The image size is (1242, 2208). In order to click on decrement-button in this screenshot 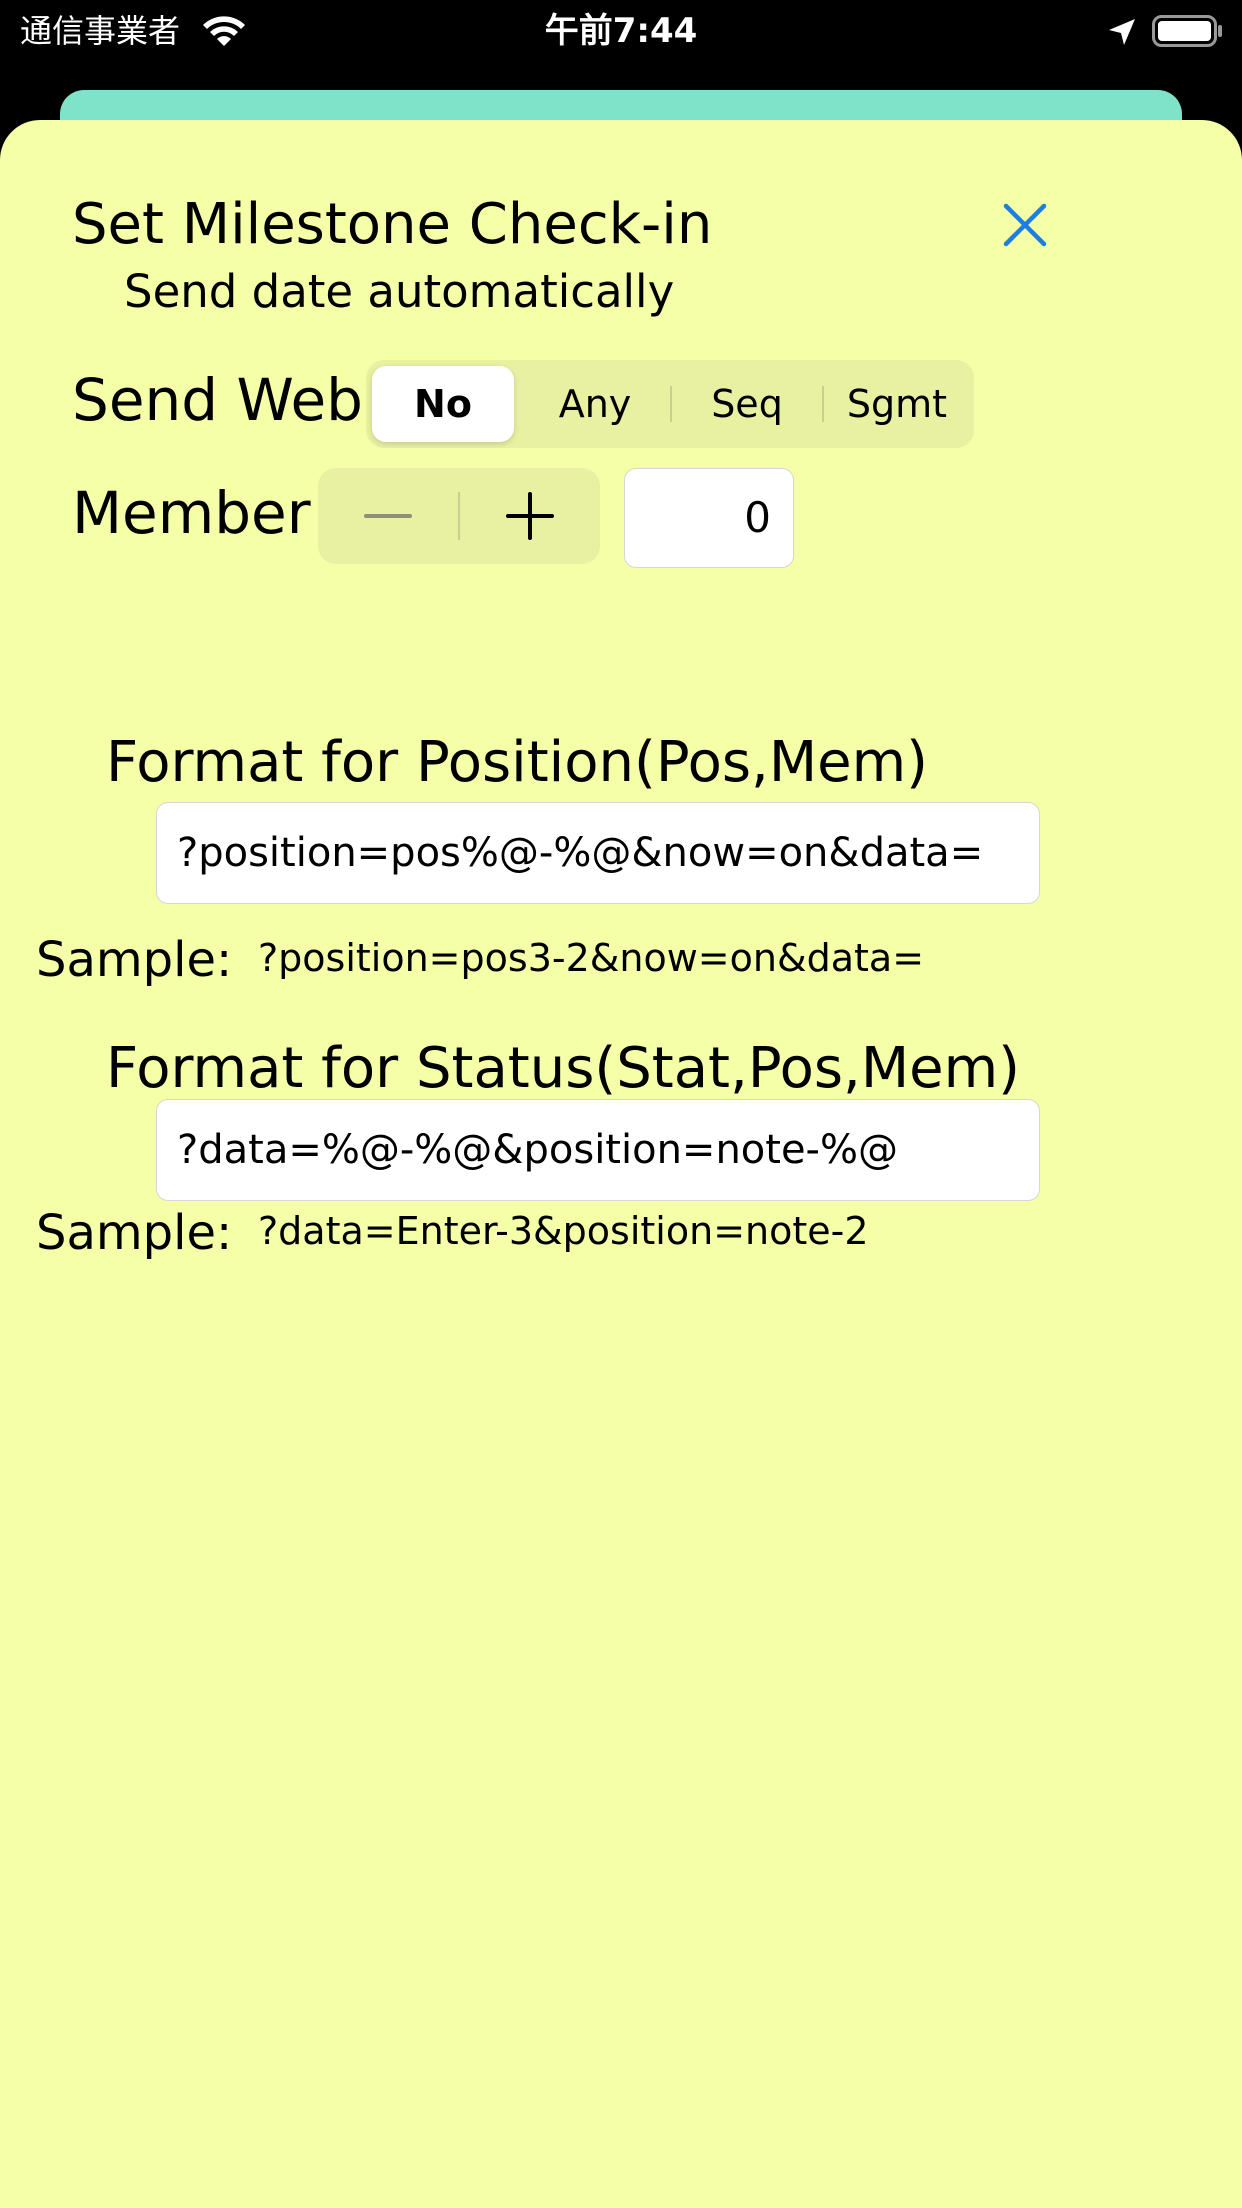, I will do `click(388, 516)`.